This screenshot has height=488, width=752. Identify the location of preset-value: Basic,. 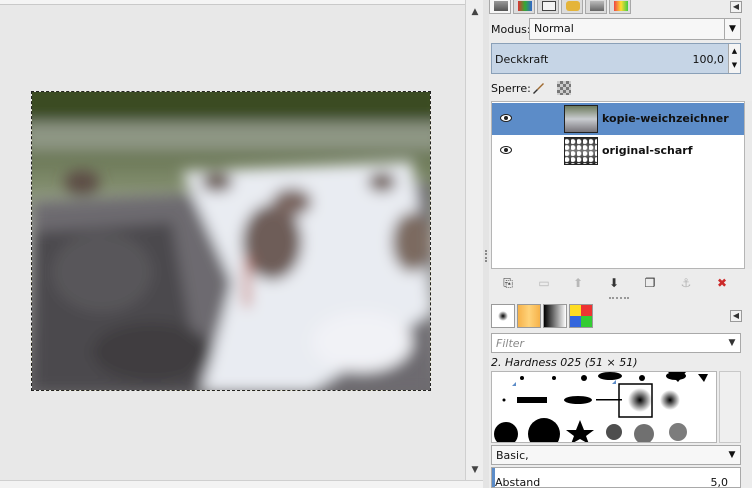
(512, 455).